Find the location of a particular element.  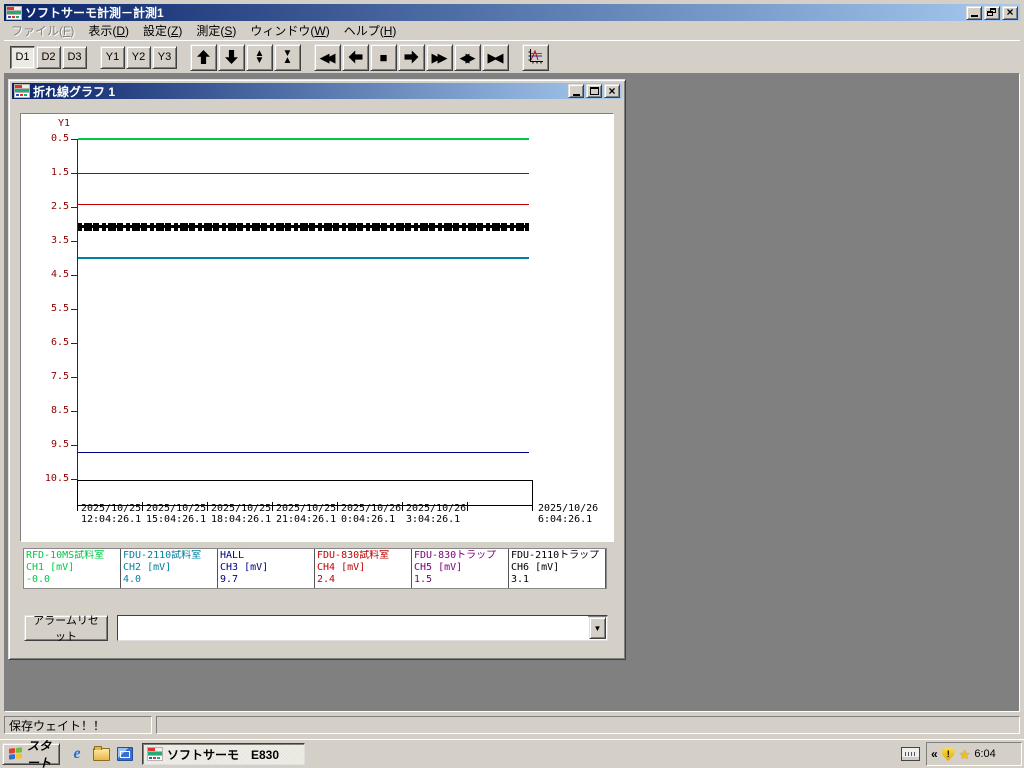

scroll-right-button is located at coordinates (411, 57).